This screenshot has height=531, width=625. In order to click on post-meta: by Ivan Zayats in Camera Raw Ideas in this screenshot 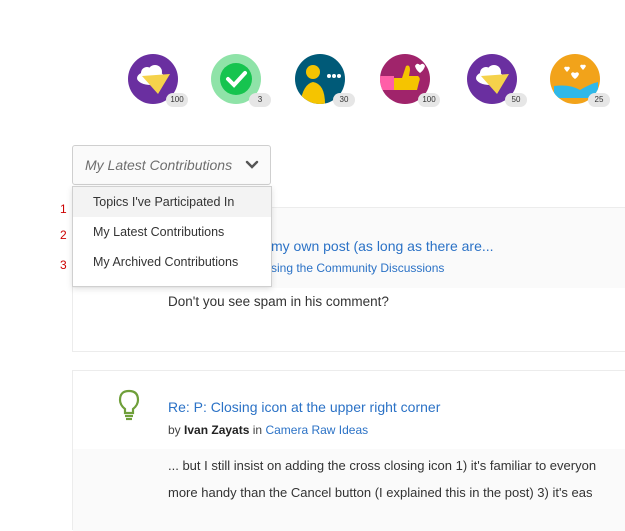, I will do `click(268, 430)`.